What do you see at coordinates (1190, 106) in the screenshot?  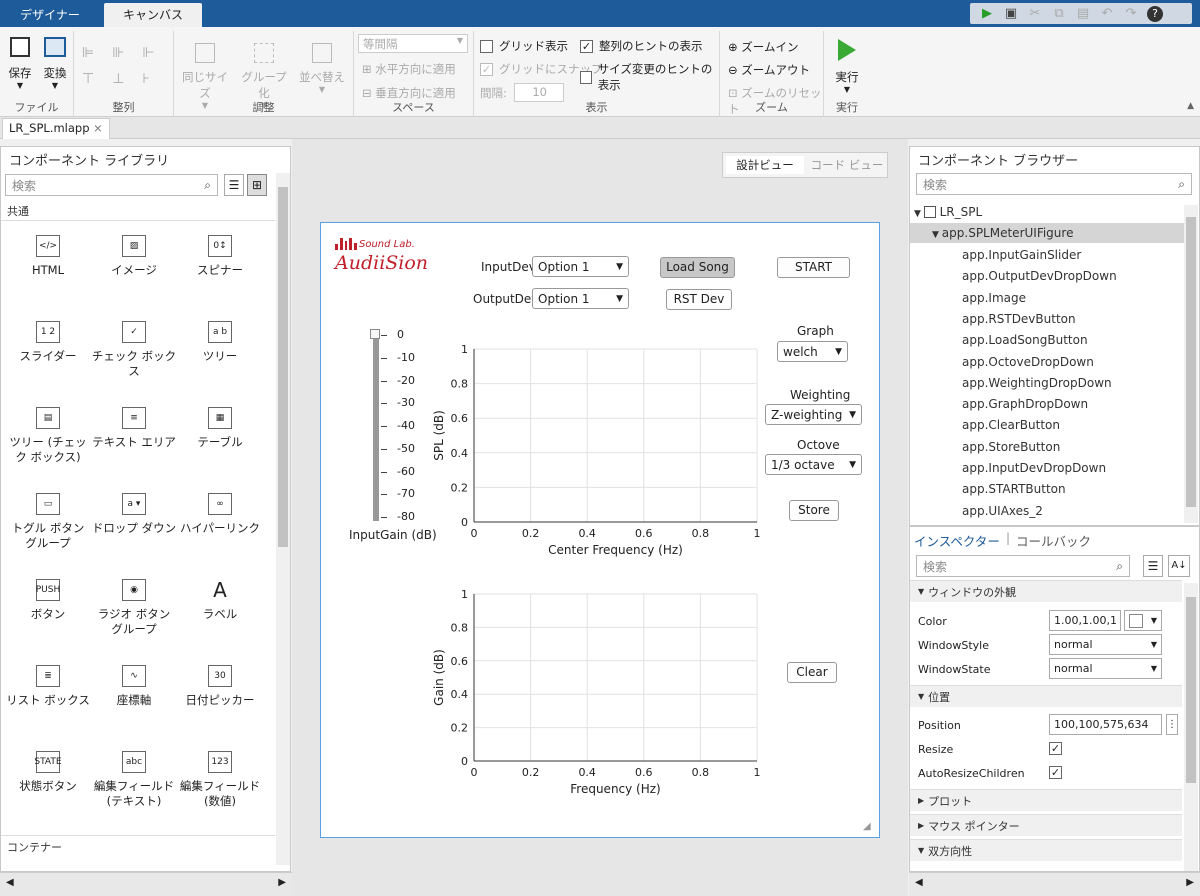 I see `collapse-ribbon-icon: ▲` at bounding box center [1190, 106].